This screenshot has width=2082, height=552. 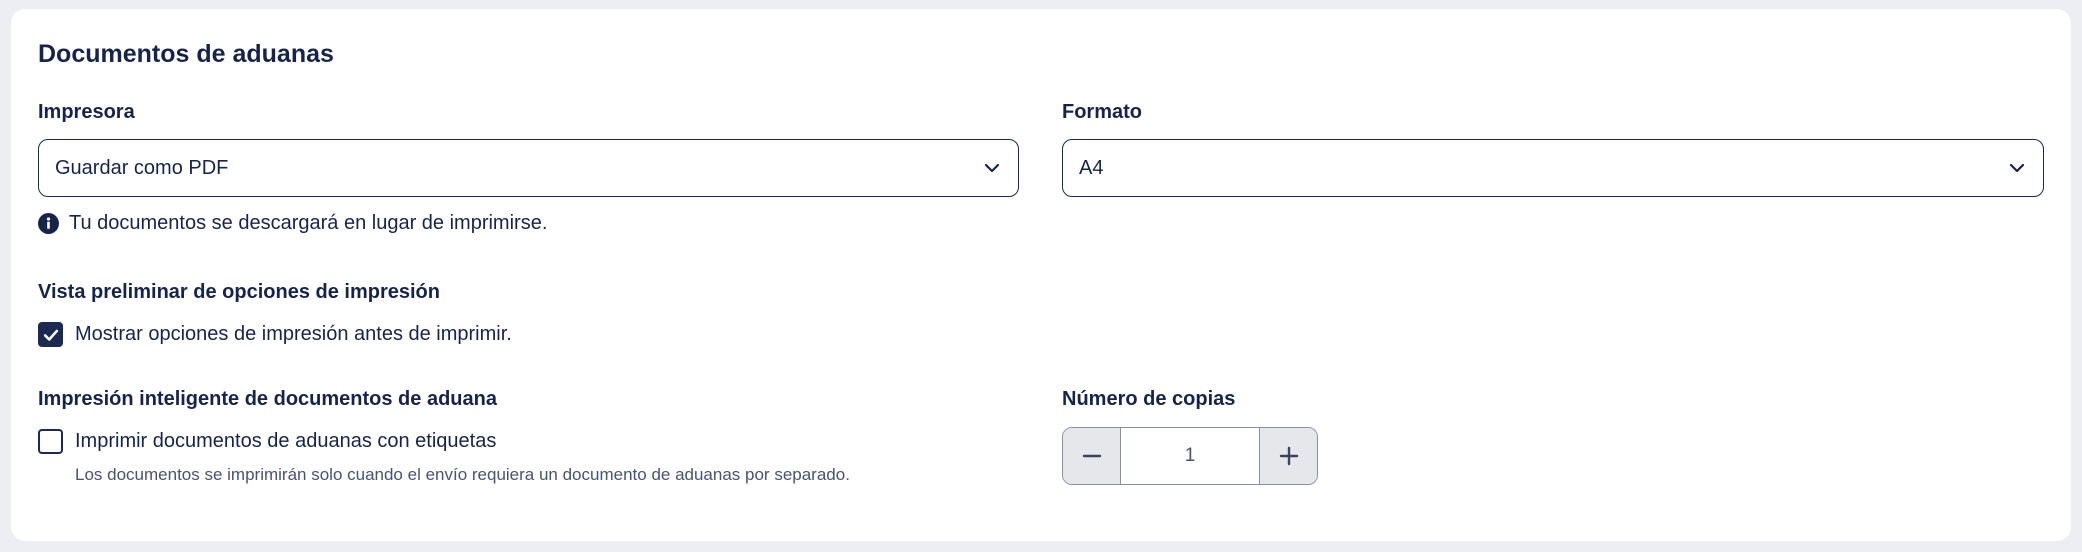 I want to click on section-title: Documentos de aduanas, so click(x=186, y=54).